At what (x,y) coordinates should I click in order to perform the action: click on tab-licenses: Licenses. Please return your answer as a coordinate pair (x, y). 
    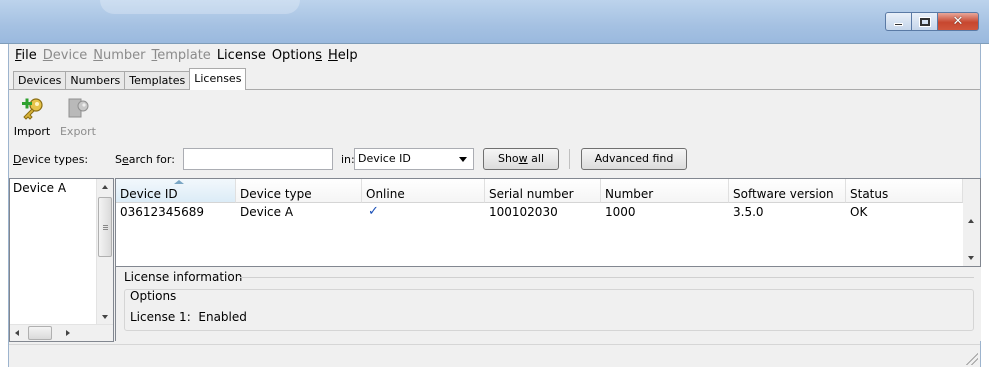
    Looking at the image, I should click on (218, 79).